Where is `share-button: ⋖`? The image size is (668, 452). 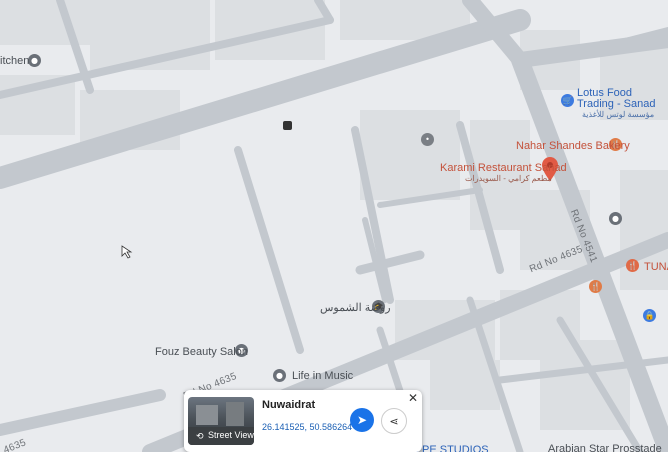
share-button: ⋖ is located at coordinates (394, 421).